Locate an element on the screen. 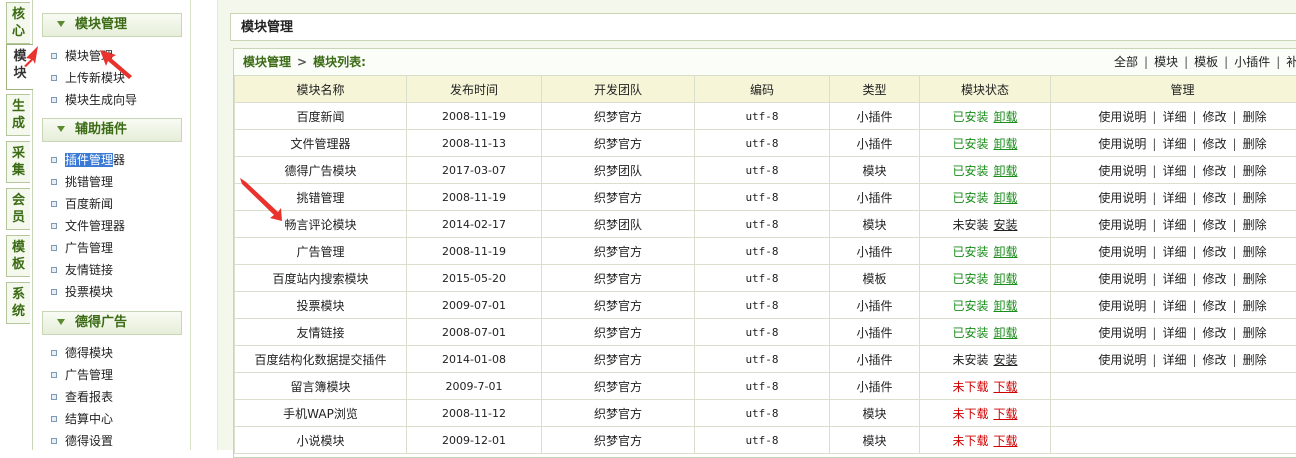 The image size is (1296, 458). menu-item: 模块生成向导 is located at coordinates (94, 100).